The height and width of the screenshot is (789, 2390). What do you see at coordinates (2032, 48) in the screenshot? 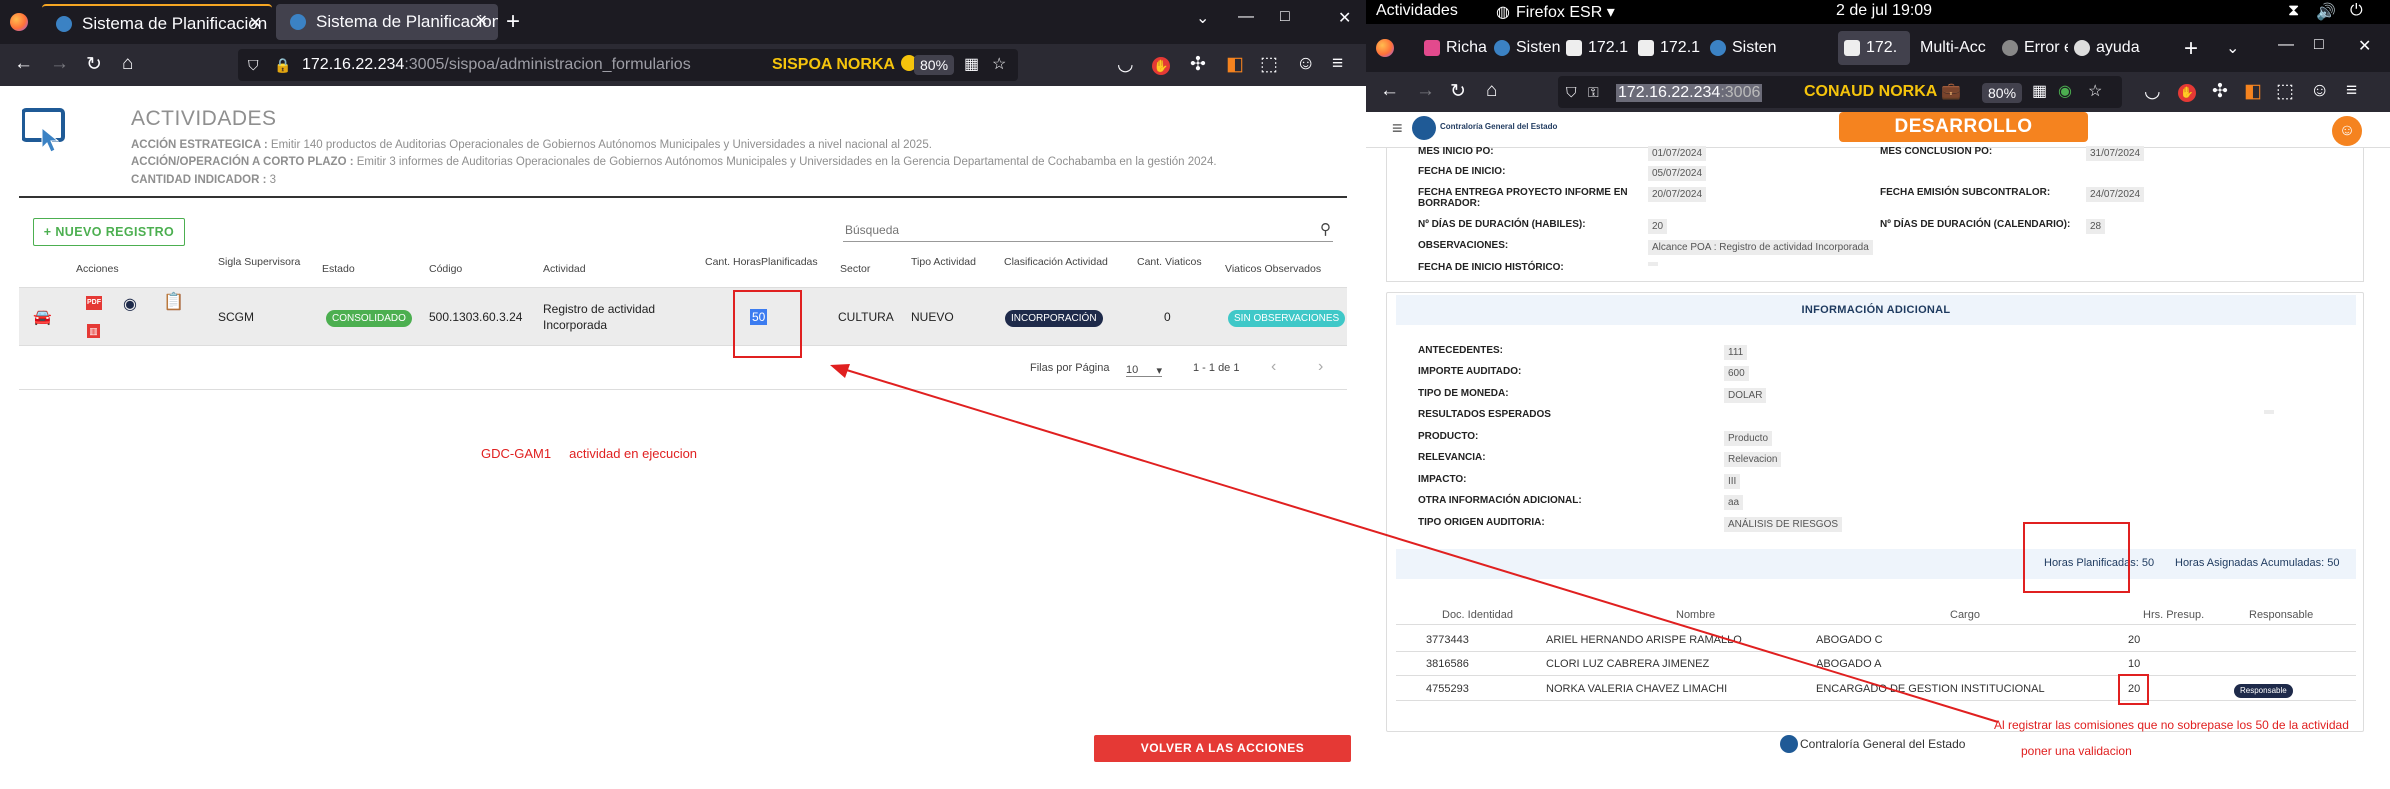
I see `right-tab-8: Error e` at bounding box center [2032, 48].